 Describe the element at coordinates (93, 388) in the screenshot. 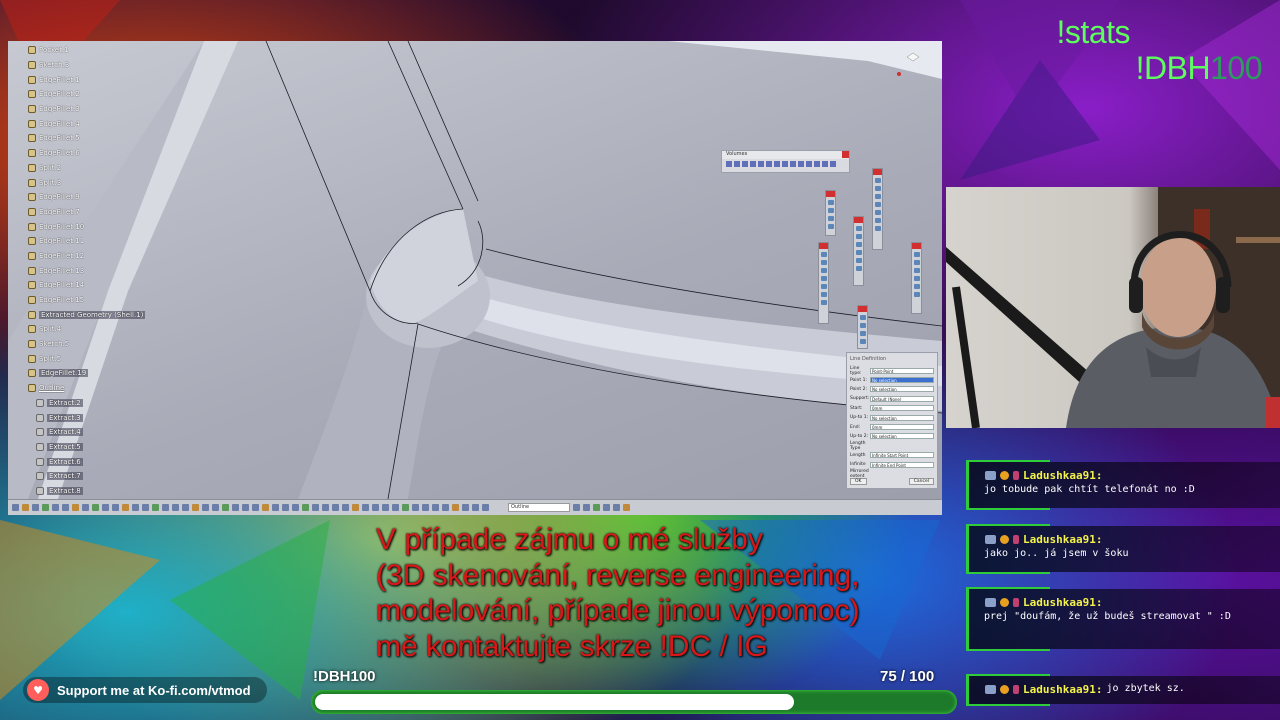

I see `tree-item: Outline` at that location.